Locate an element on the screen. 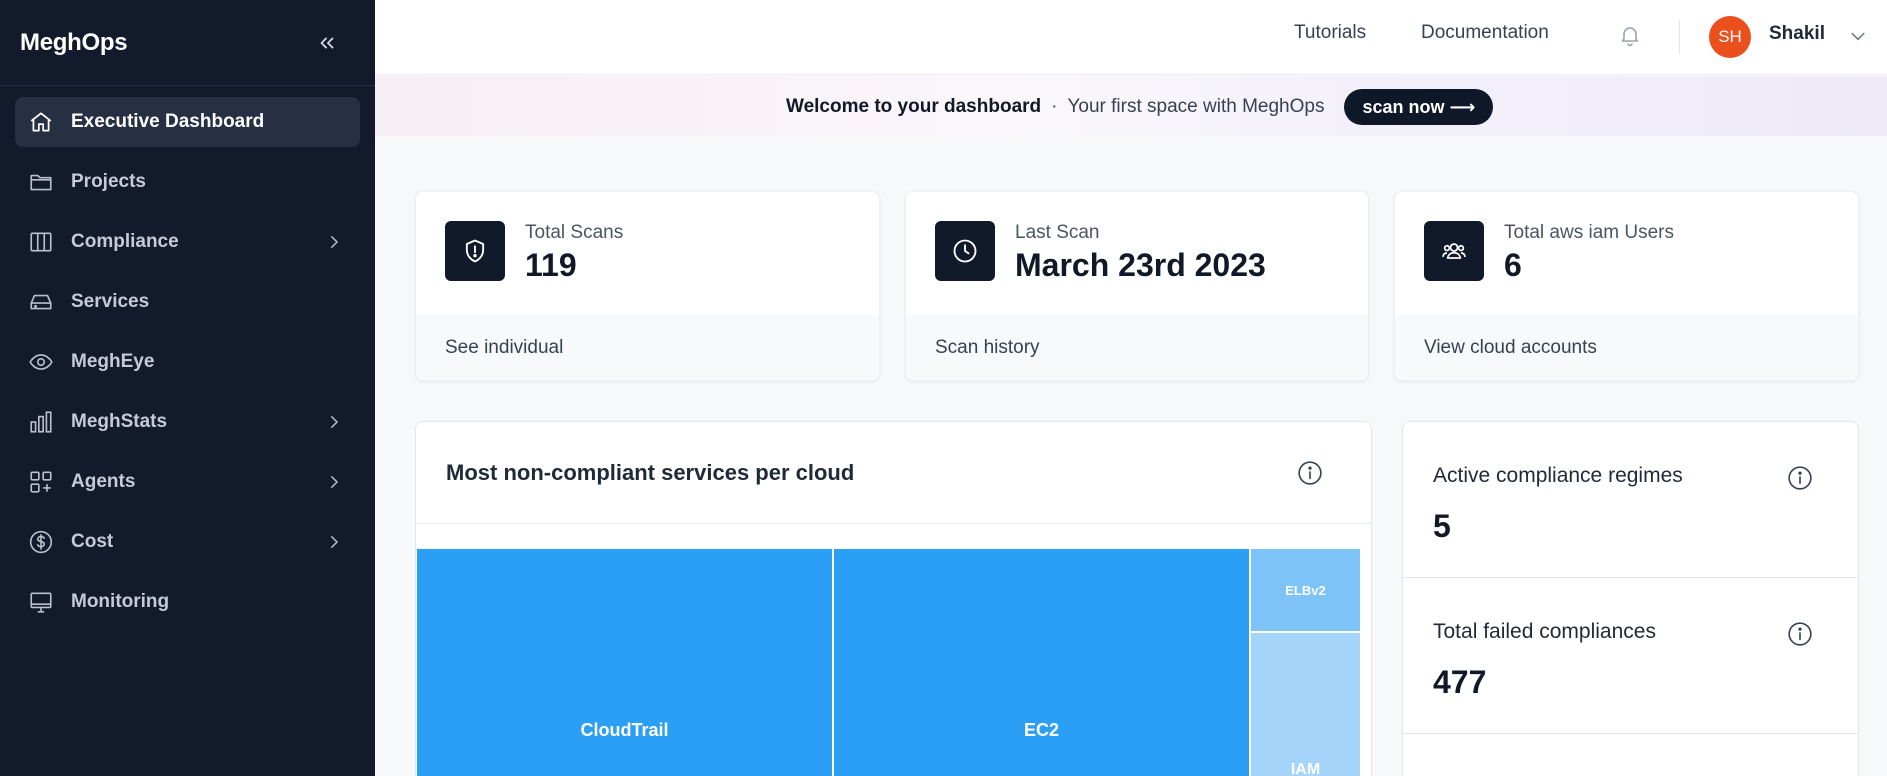  stat-value: March 23rd 2023 is located at coordinates (1140, 265).